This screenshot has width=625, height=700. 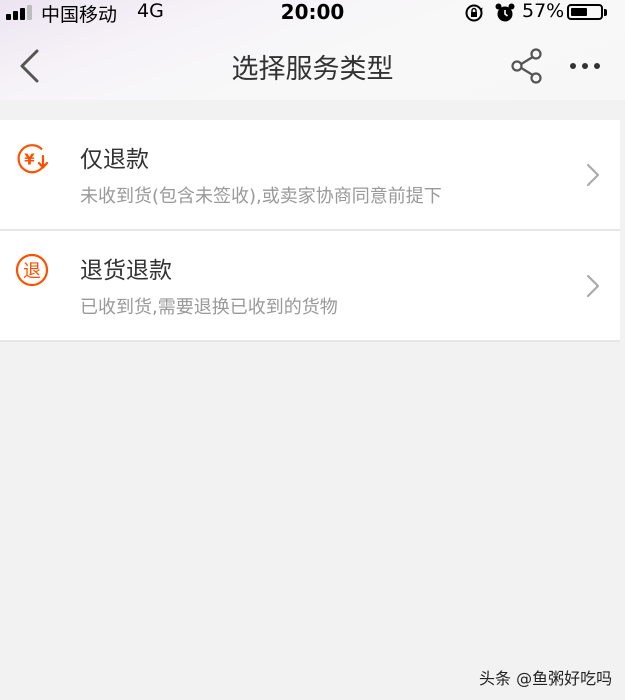 I want to click on refund-yuan-icon: ¥, so click(x=33, y=159).